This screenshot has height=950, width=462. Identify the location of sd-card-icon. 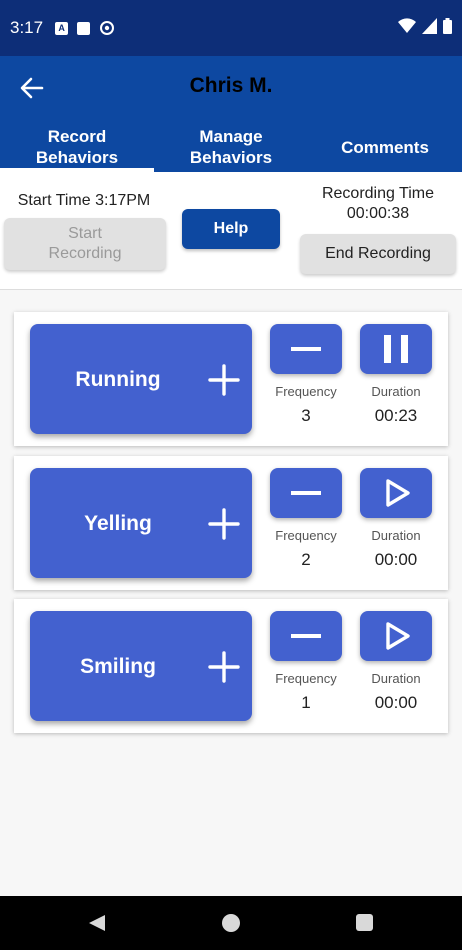
(84, 28).